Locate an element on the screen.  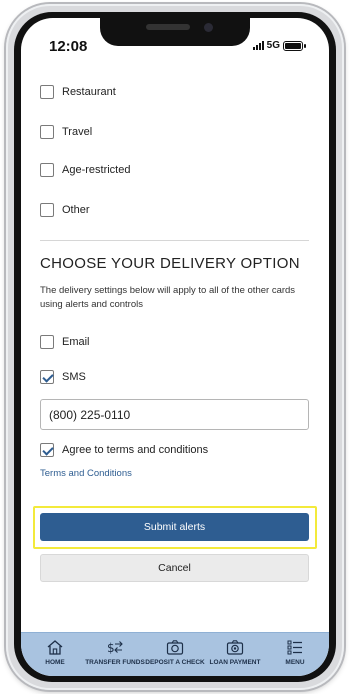
network-label: 5G is located at coordinates (273, 45).